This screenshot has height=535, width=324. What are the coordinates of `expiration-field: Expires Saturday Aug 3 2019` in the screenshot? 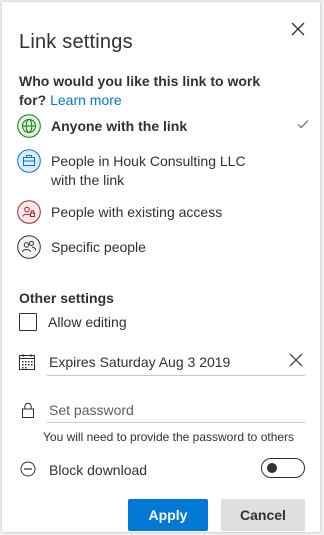 It's located at (162, 363).